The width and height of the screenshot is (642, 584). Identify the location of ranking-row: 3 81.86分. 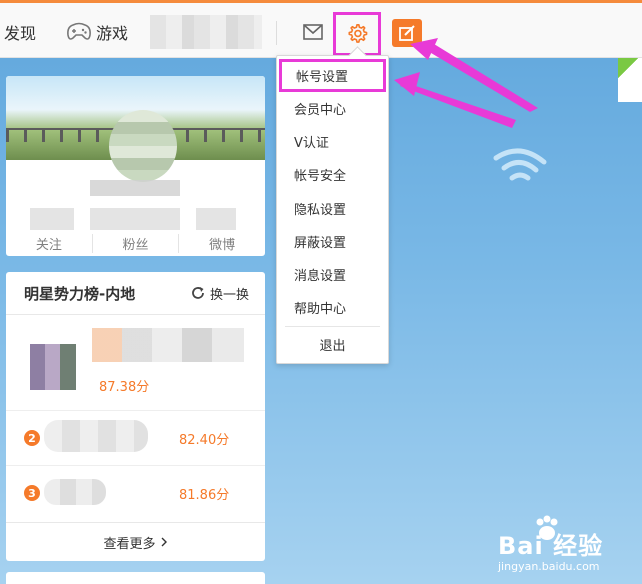
(135, 494).